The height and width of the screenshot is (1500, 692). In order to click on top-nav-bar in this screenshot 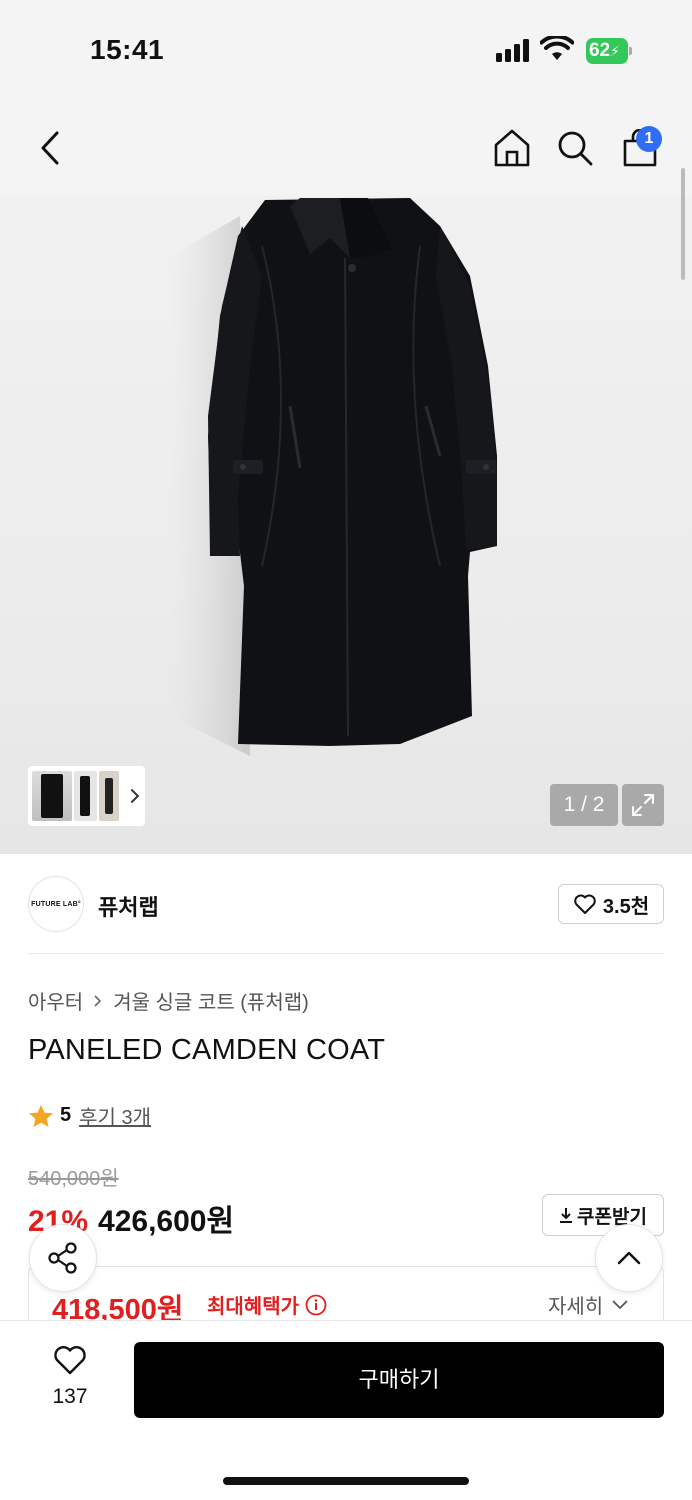, I will do `click(346, 148)`.